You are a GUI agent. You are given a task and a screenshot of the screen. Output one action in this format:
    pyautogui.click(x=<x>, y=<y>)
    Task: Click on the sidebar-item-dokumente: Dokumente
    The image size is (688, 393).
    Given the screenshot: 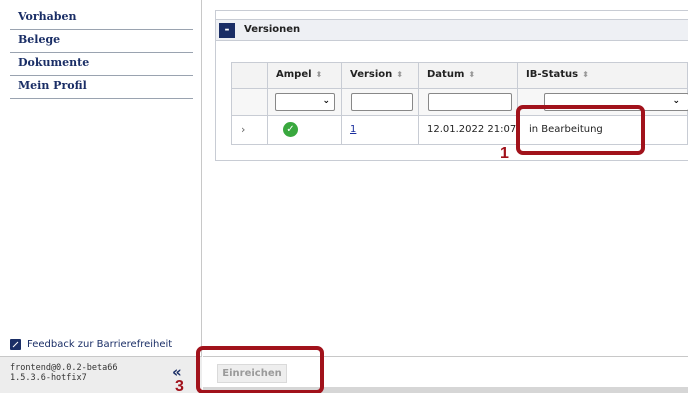 What is the action you would take?
    pyautogui.click(x=101, y=65)
    